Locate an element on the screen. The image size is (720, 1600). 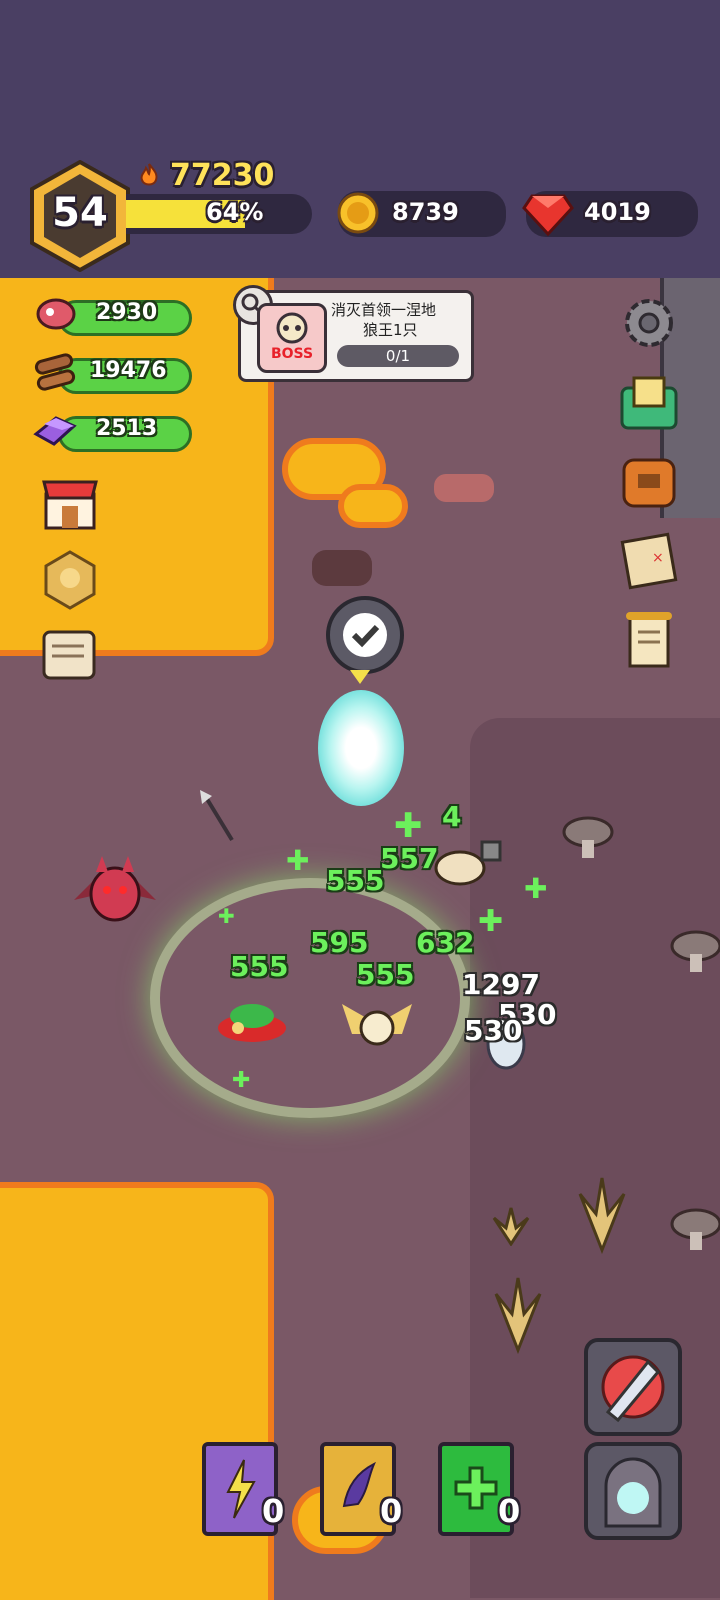
notice-scroll-icon is located at coordinates (649, 639).